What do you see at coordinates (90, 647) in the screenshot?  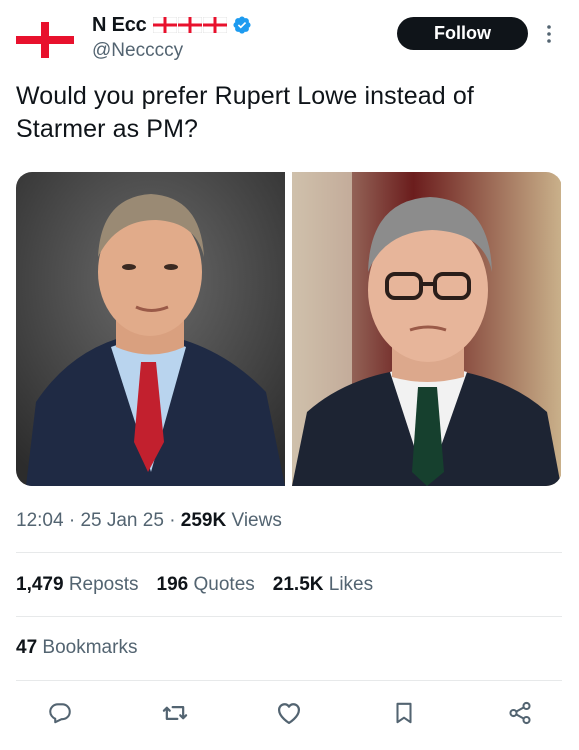 I see `bookmarks-label: Bookmarks` at bounding box center [90, 647].